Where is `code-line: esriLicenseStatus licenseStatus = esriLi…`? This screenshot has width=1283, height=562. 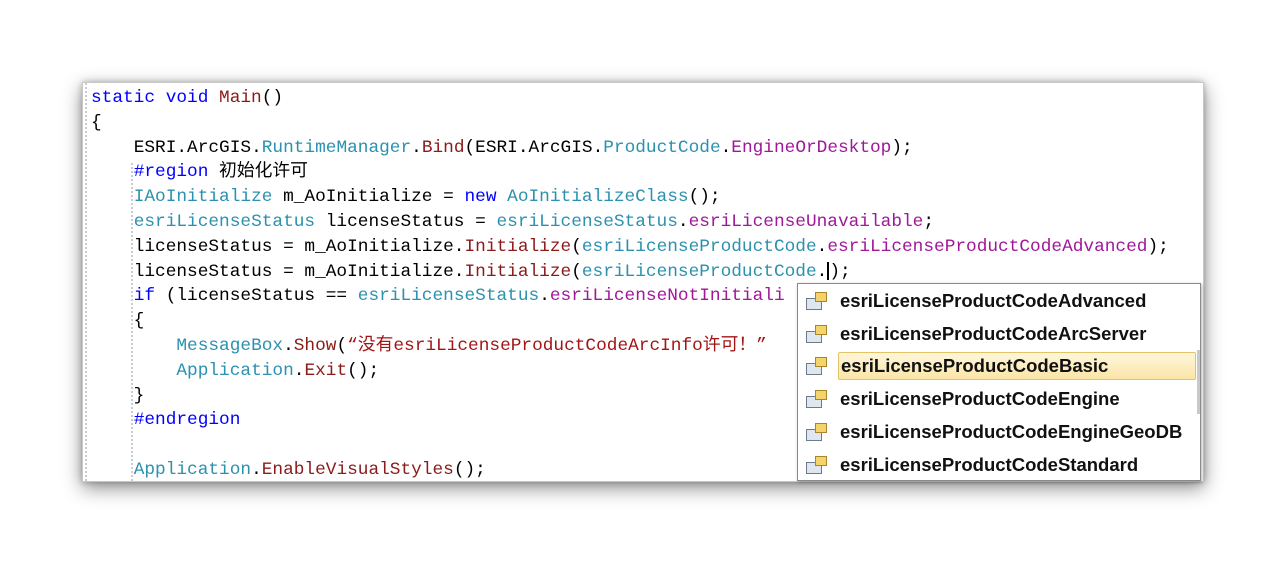 code-line: esriLicenseStatus licenseStatus = esriLi… is located at coordinates (630, 222).